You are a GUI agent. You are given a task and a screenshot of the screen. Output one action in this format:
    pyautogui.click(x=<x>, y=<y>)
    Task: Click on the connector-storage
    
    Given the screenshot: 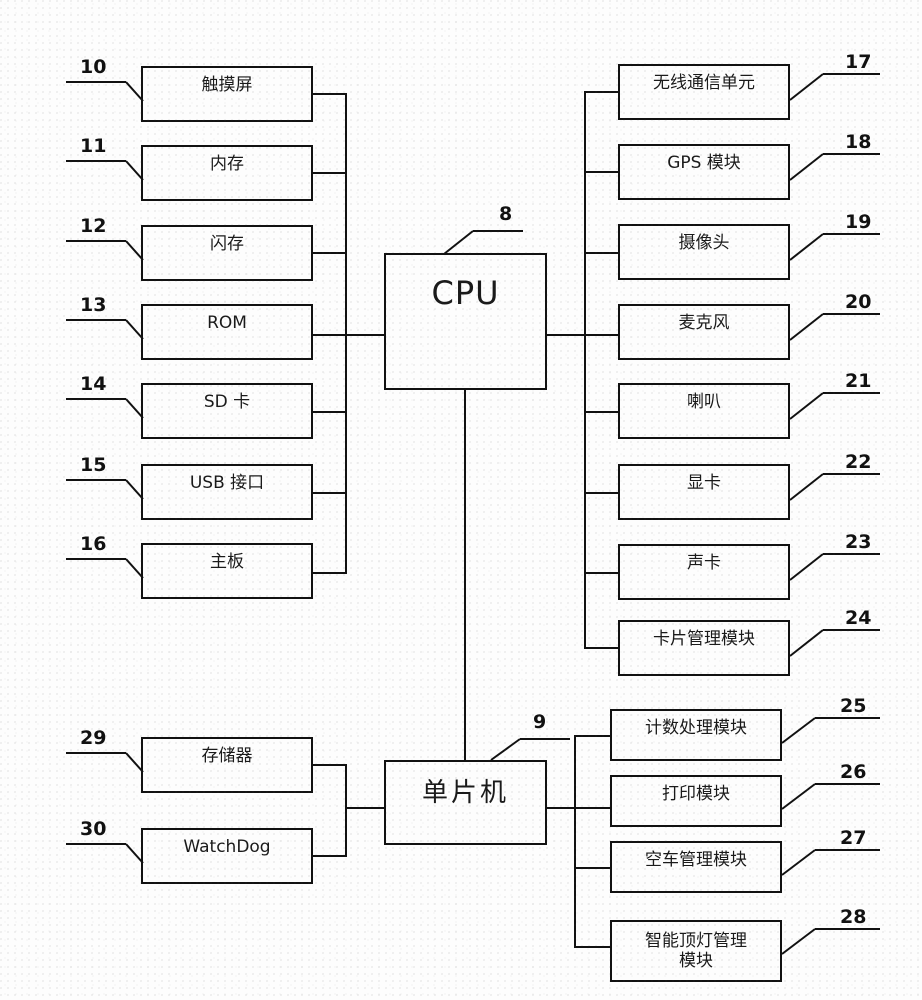 What is the action you would take?
    pyautogui.click(x=329, y=765)
    